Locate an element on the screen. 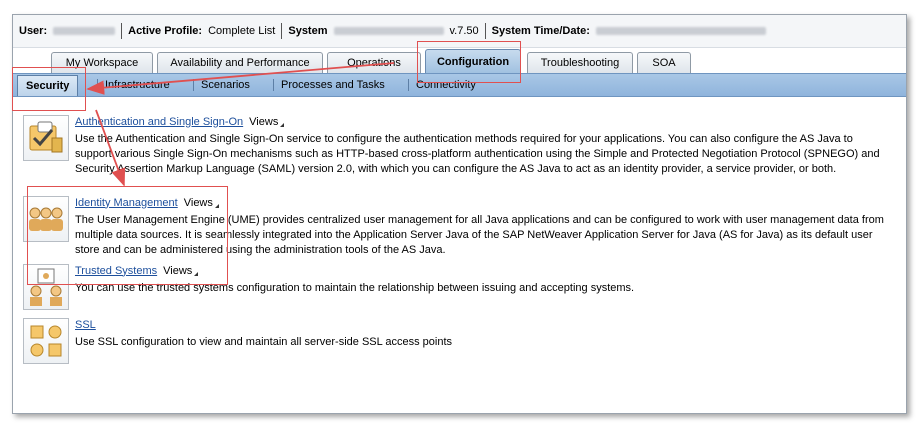  tab-availability-and-performance: Availability and Performance is located at coordinates (240, 62).